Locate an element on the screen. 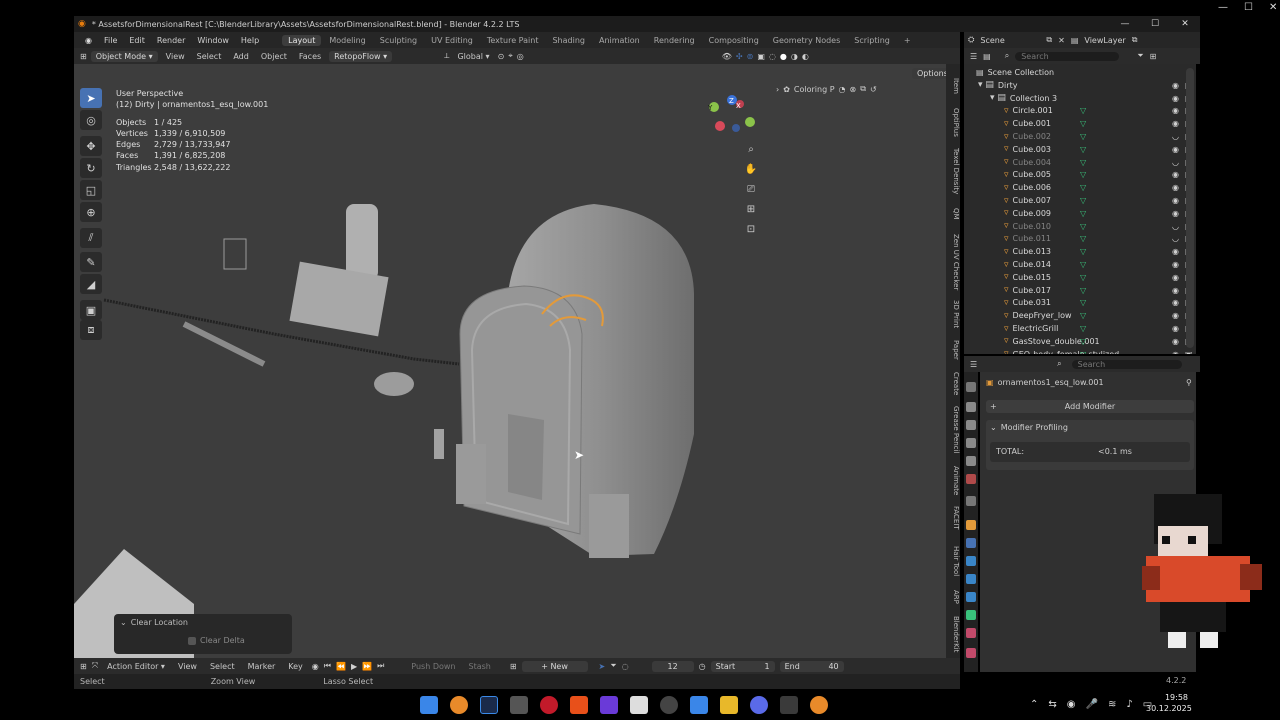 The height and width of the screenshot is (720, 1280). view-layer-tab-icon is located at coordinates (971, 443).